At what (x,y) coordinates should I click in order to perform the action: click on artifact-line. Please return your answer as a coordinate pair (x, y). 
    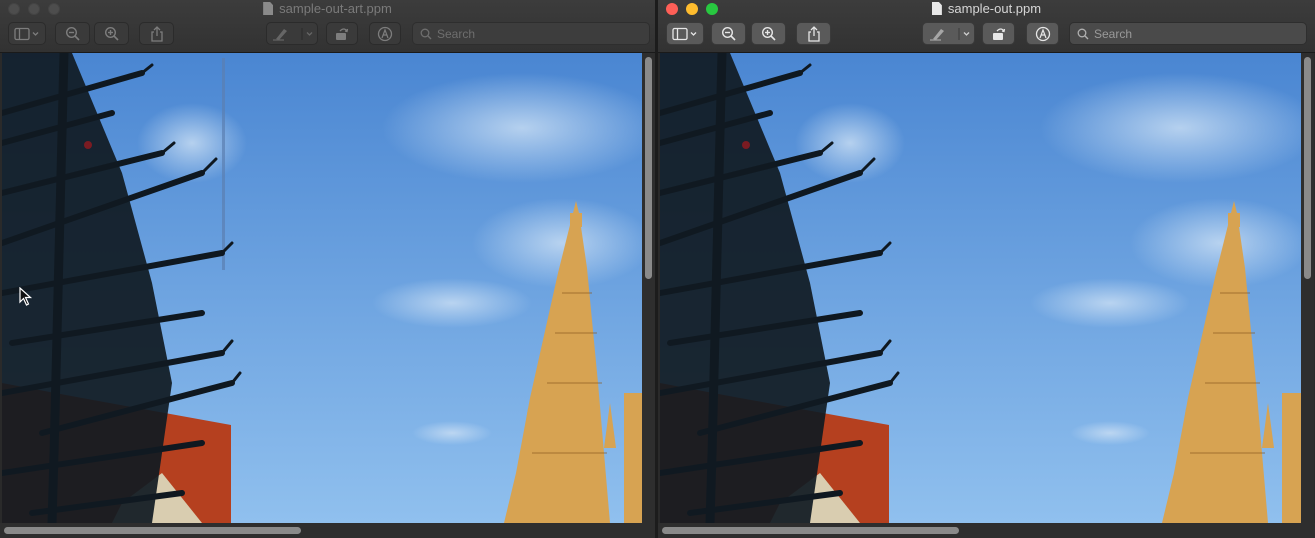
    Looking at the image, I should click on (223, 164).